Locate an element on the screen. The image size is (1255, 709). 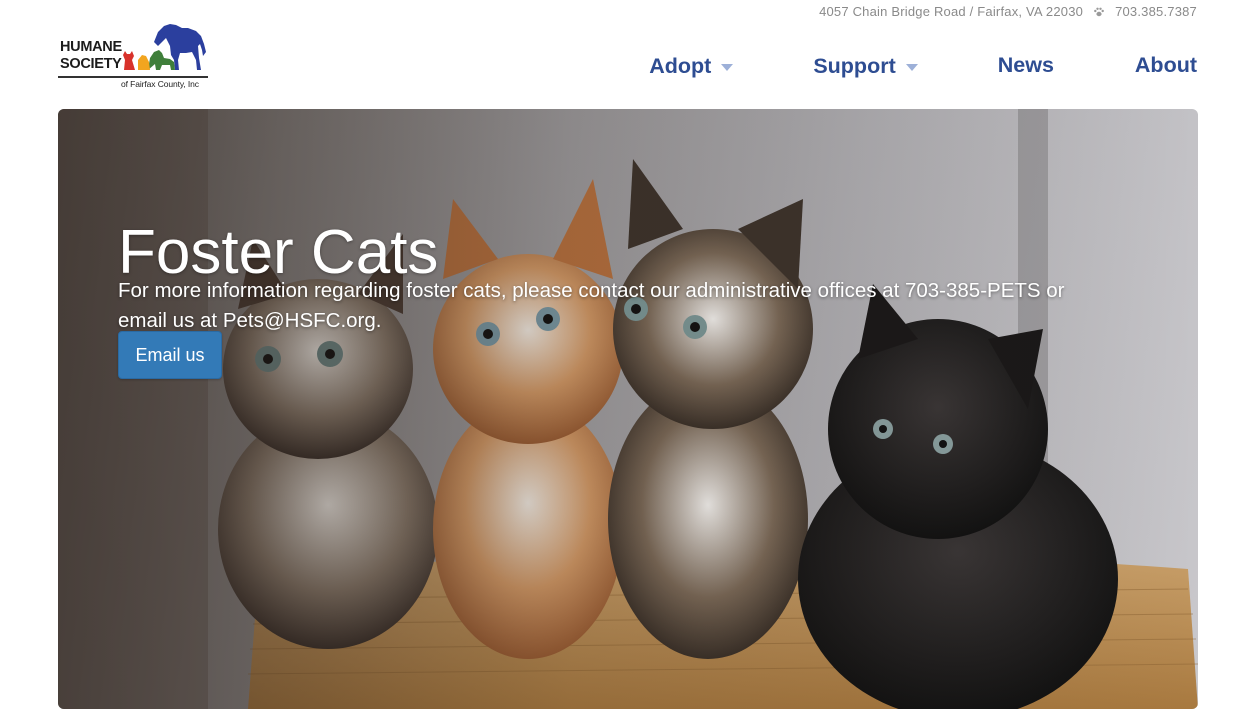
logo-line-1: HUMANE is located at coordinates (91, 47).